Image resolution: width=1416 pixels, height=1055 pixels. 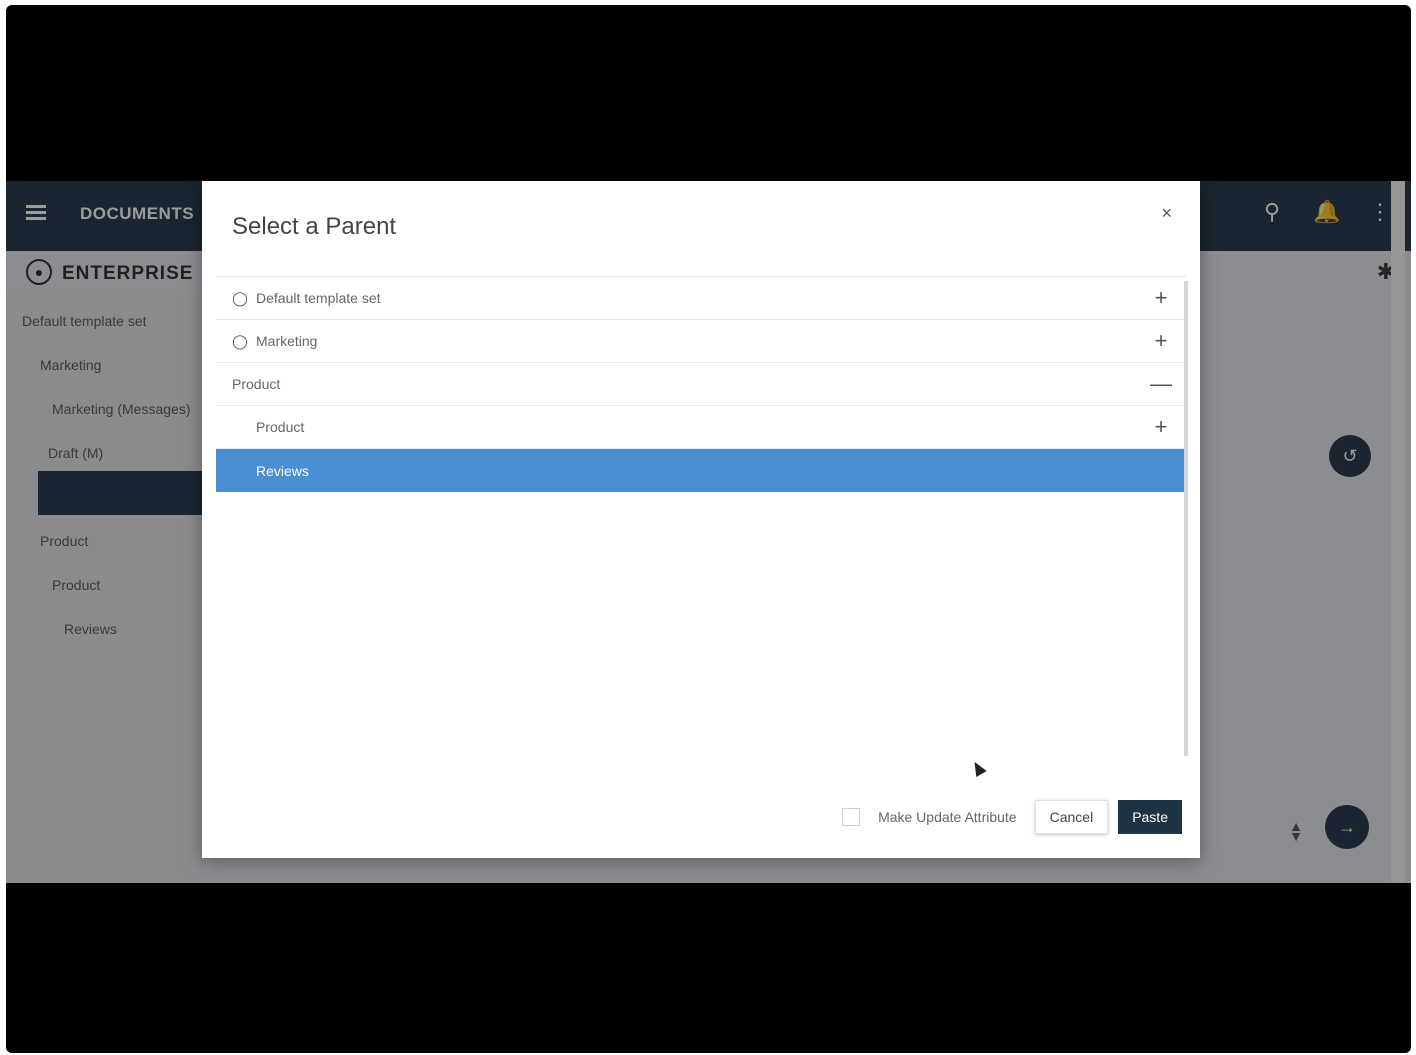 I want to click on paste-button: Paste, so click(x=1150, y=817).